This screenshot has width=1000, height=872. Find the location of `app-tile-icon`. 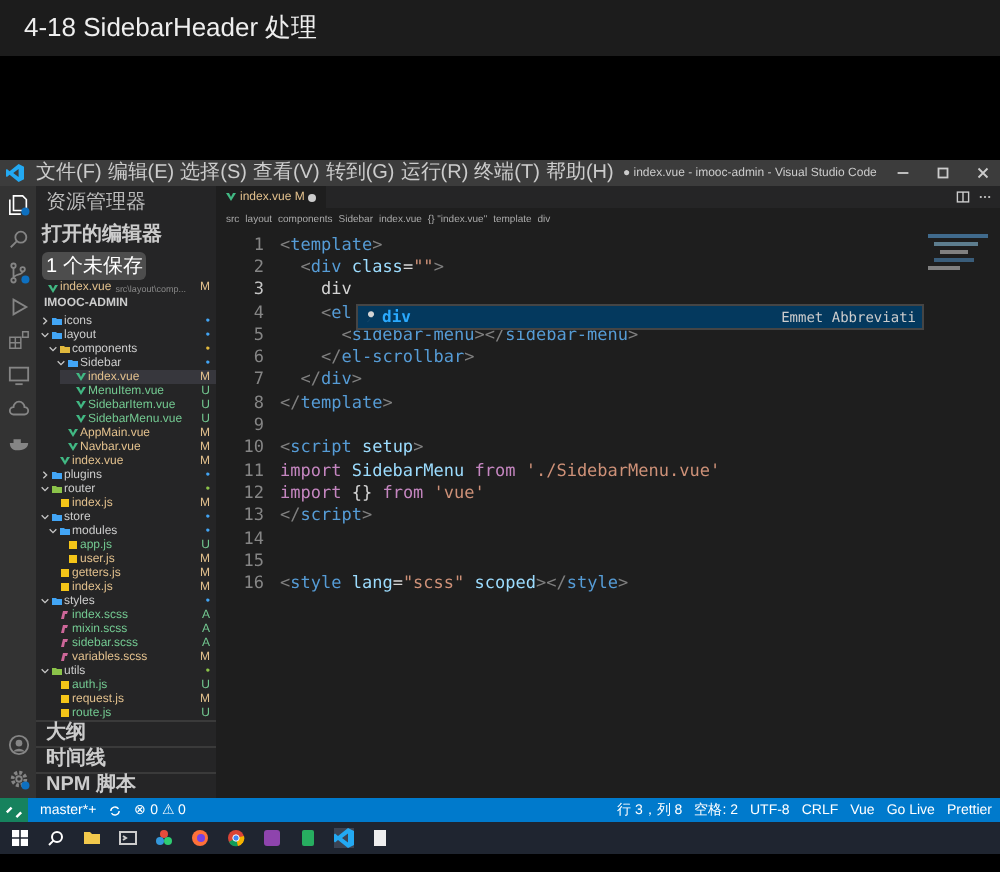

app-tile-icon is located at coordinates (272, 838).